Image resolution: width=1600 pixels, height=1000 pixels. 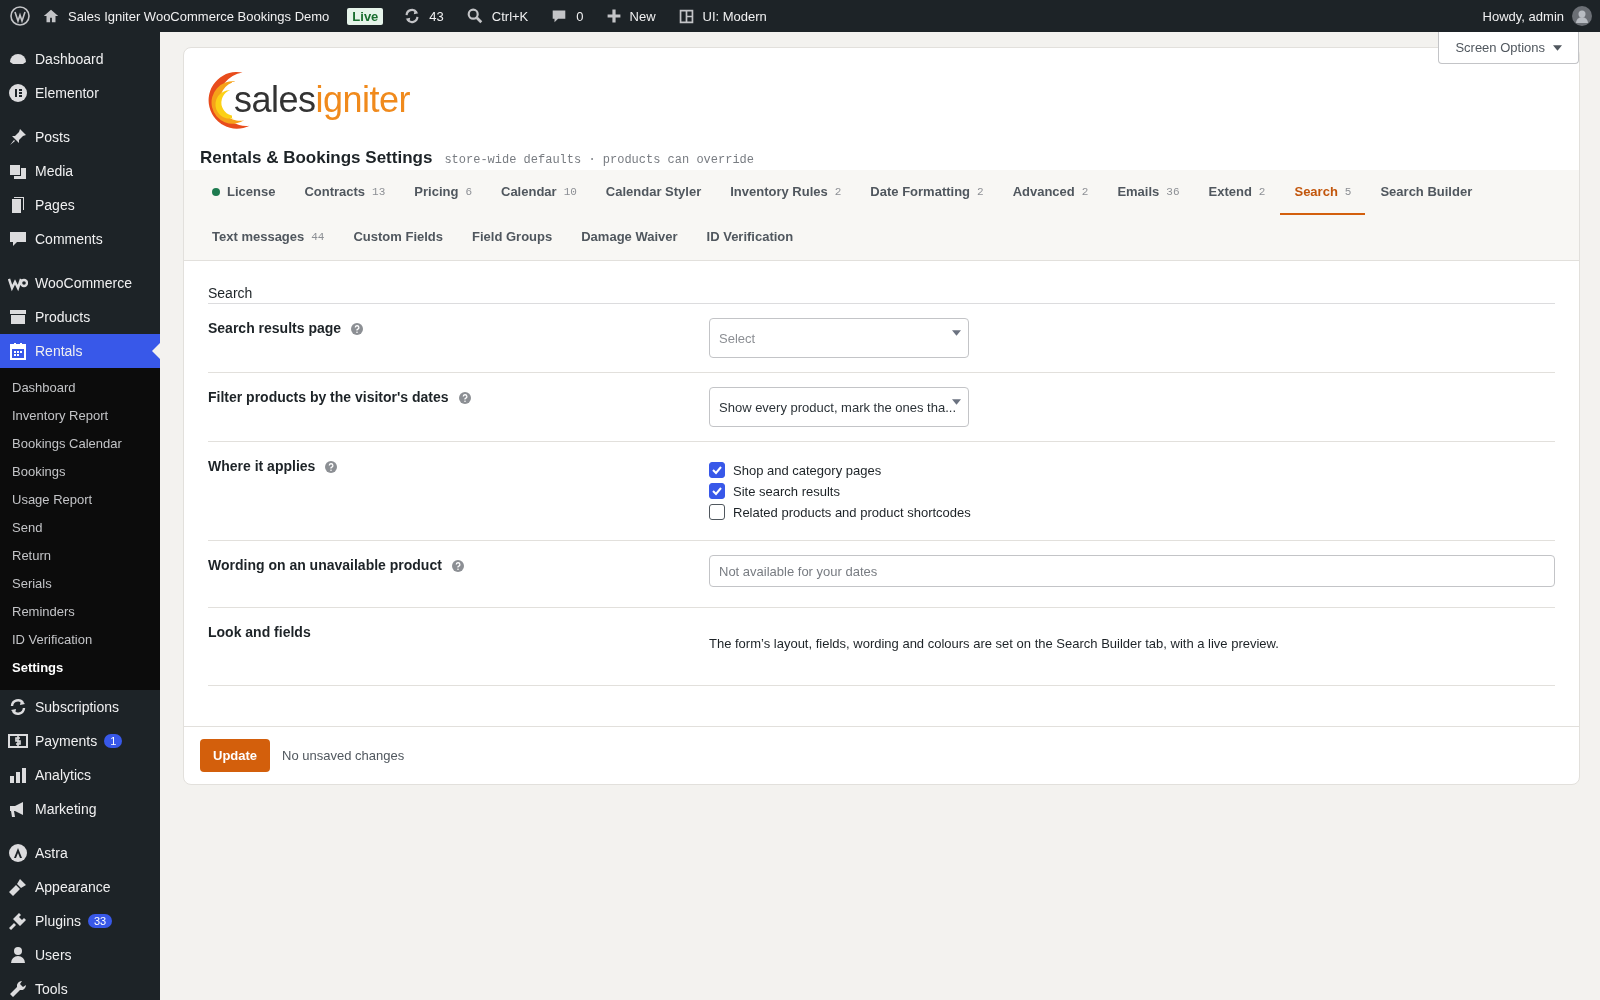 What do you see at coordinates (268, 237) in the screenshot?
I see `settings-tab: Text messages 44` at bounding box center [268, 237].